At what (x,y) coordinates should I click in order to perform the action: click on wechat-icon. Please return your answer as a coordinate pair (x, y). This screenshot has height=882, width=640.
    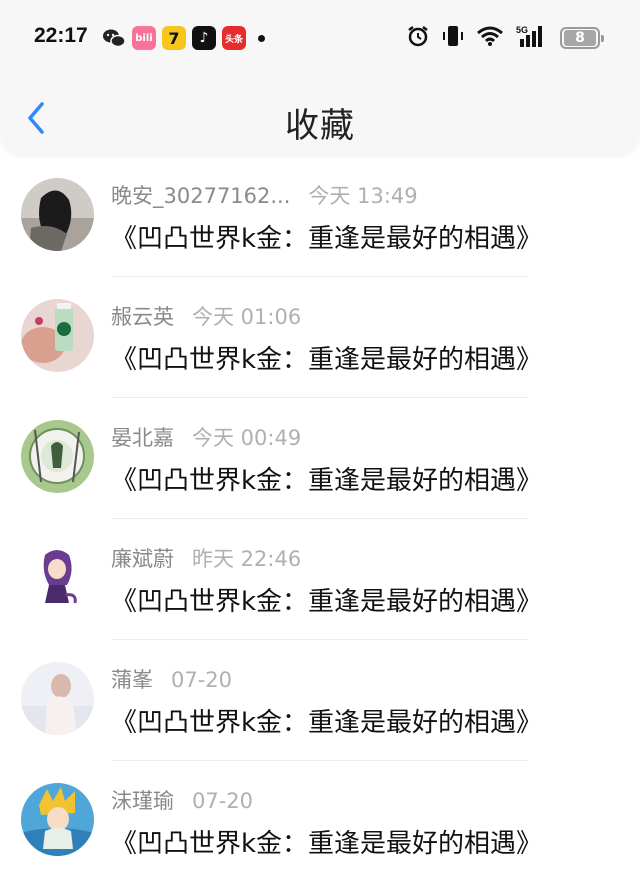
    Looking at the image, I should click on (114, 38).